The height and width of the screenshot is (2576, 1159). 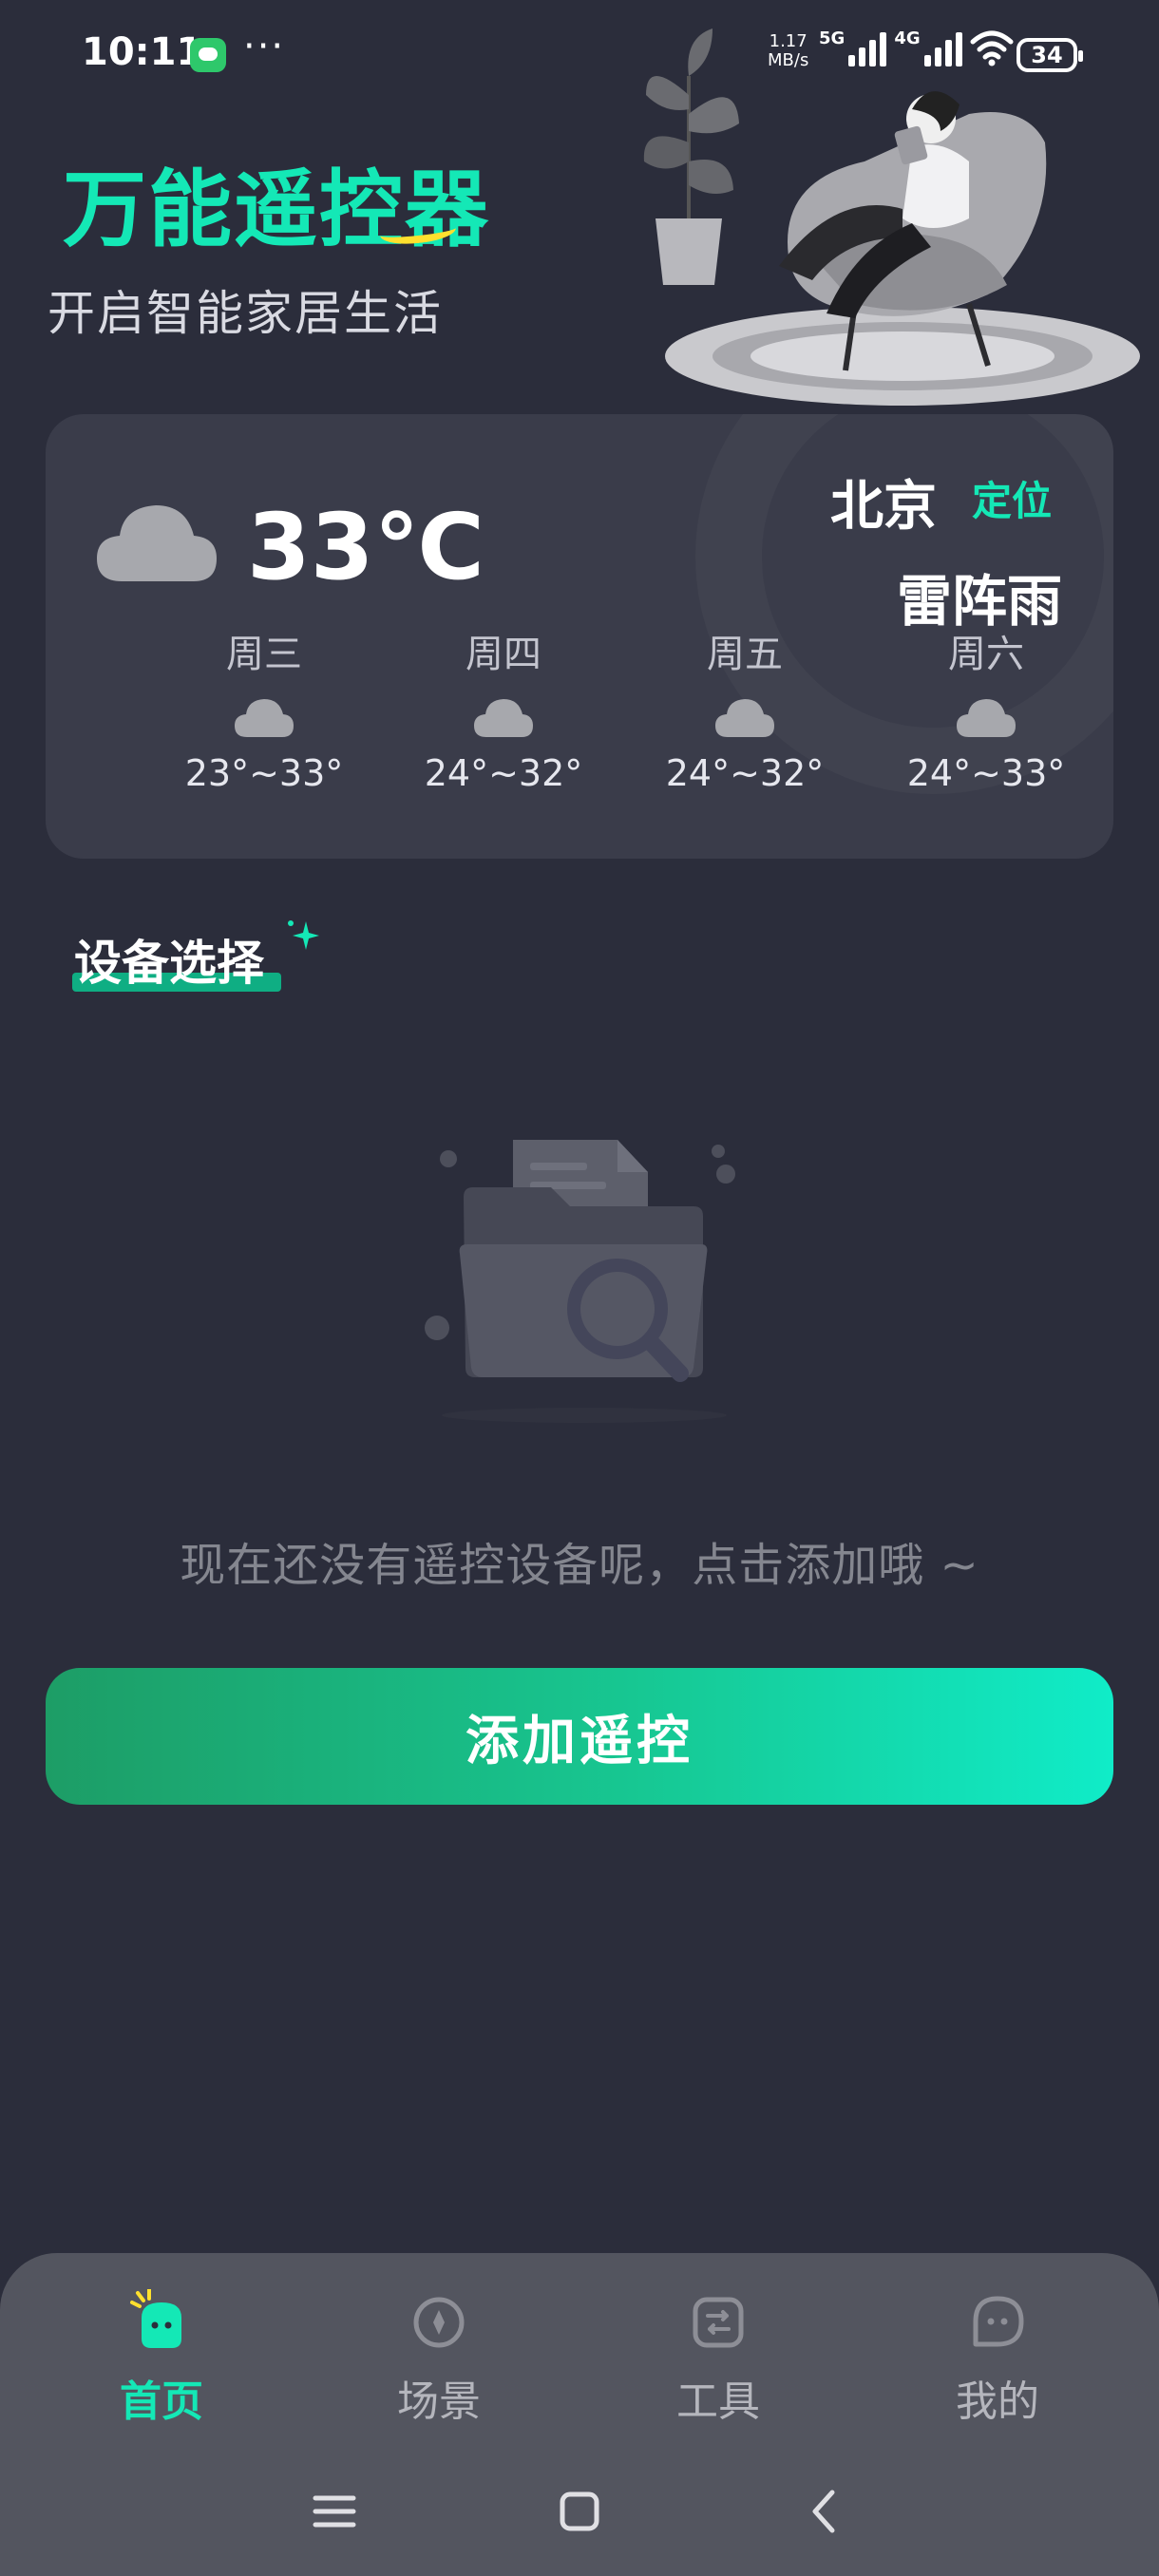 What do you see at coordinates (580, 1281) in the screenshot?
I see `empty-folder-search-icon` at bounding box center [580, 1281].